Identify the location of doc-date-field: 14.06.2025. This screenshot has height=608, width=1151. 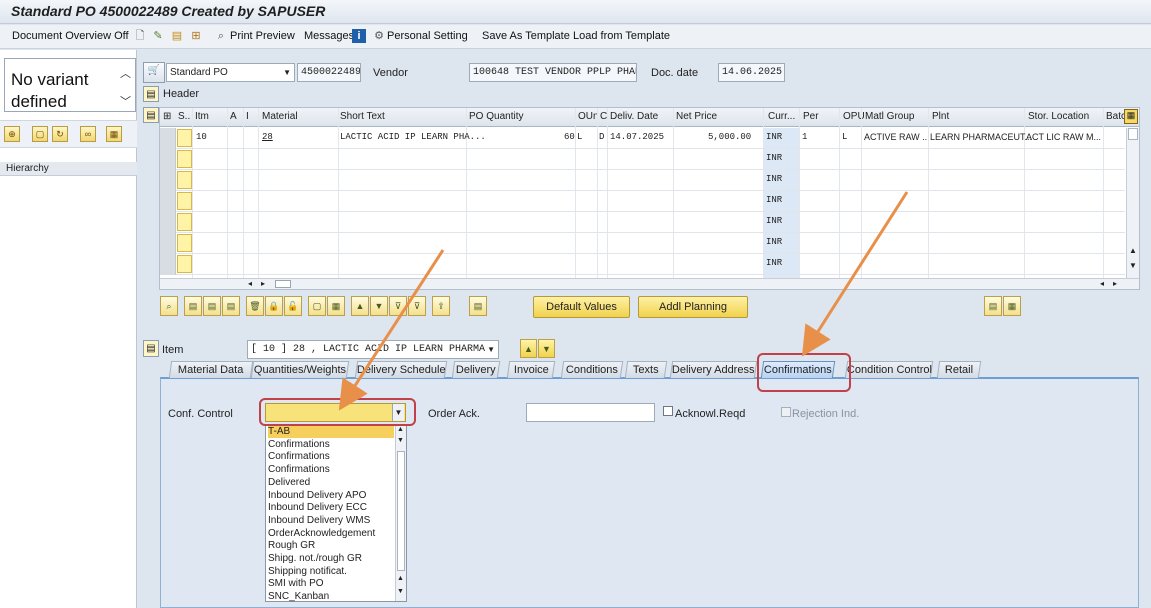
(751, 72).